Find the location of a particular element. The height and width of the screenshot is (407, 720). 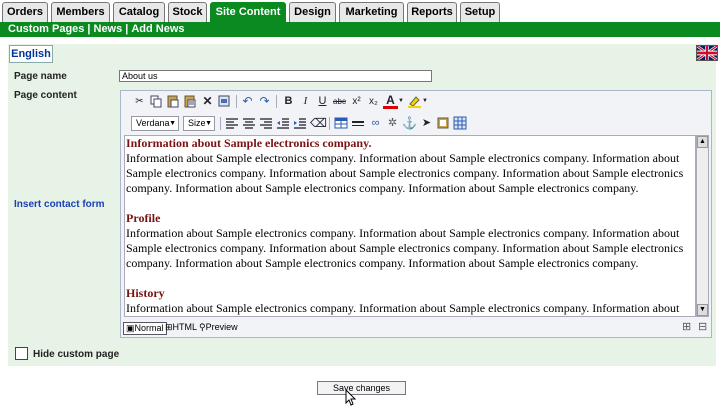

redo-icon: ↷ is located at coordinates (264, 101).